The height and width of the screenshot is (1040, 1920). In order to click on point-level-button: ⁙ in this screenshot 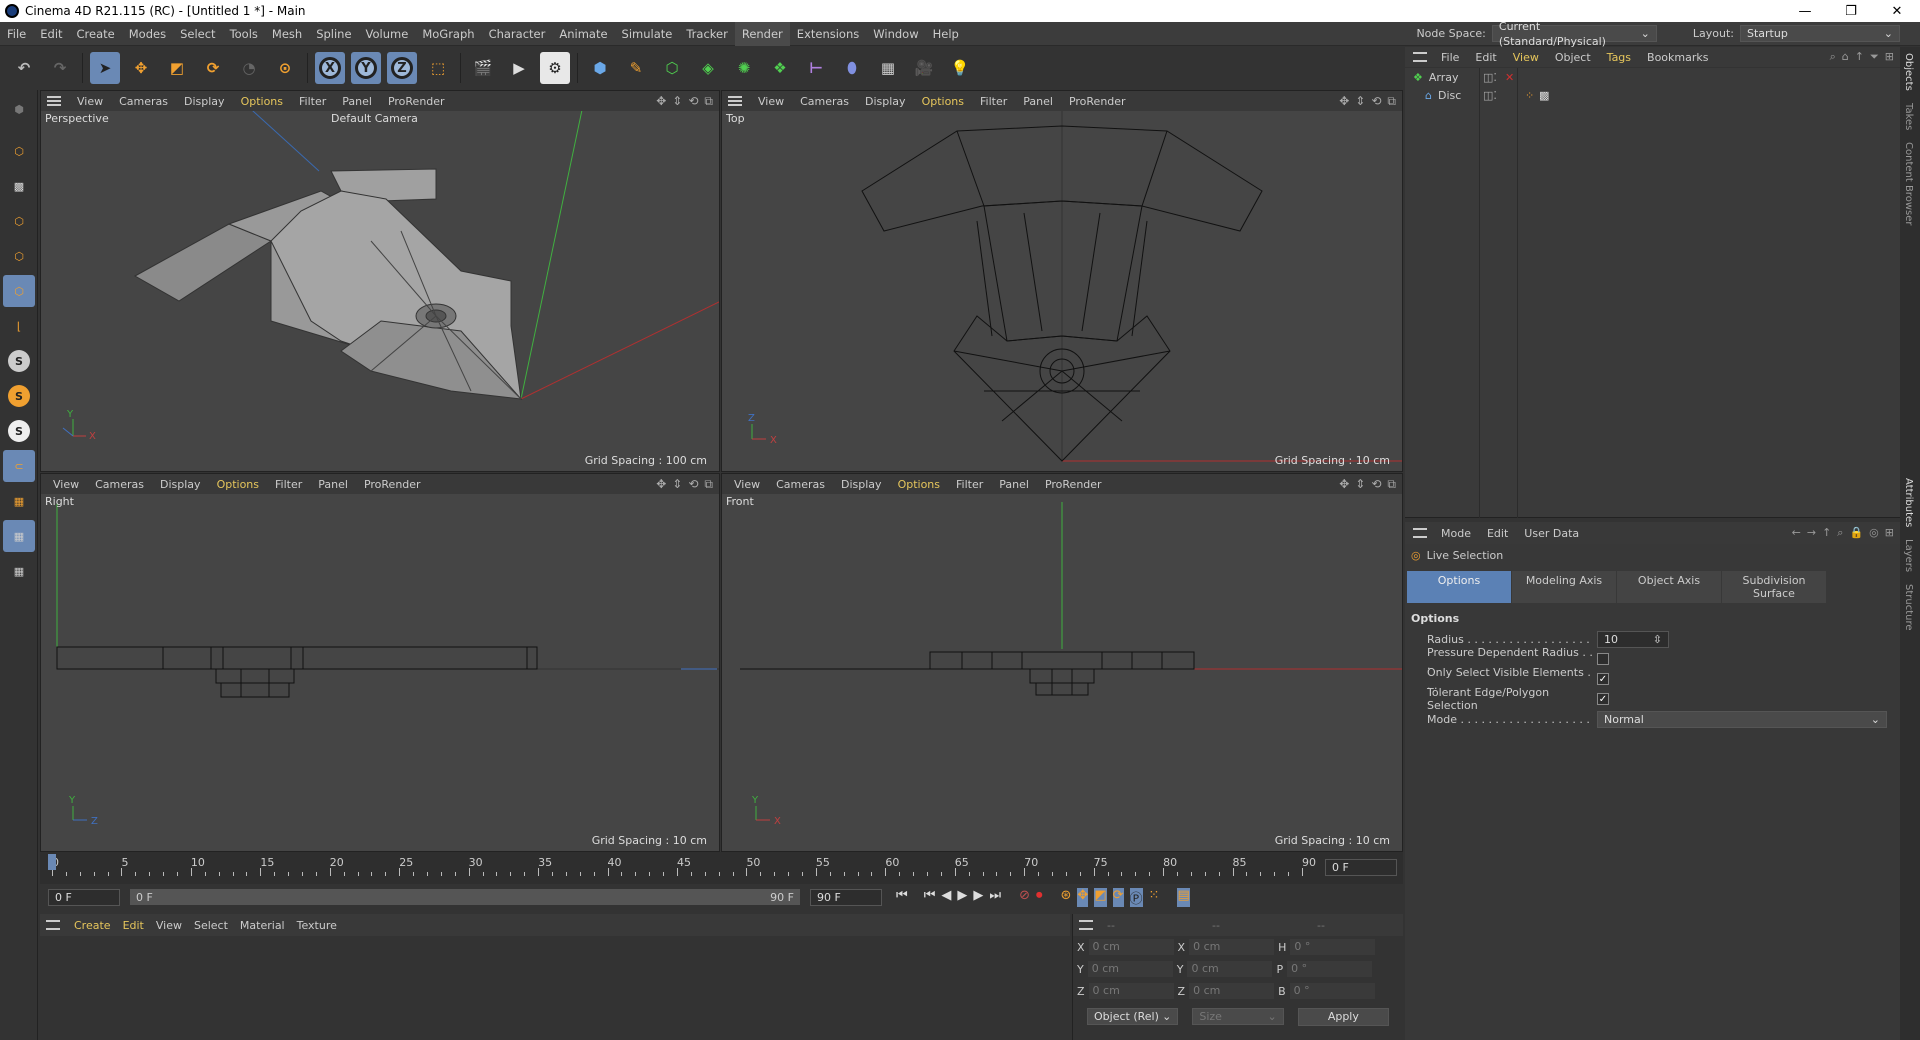, I will do `click(1154, 897)`.